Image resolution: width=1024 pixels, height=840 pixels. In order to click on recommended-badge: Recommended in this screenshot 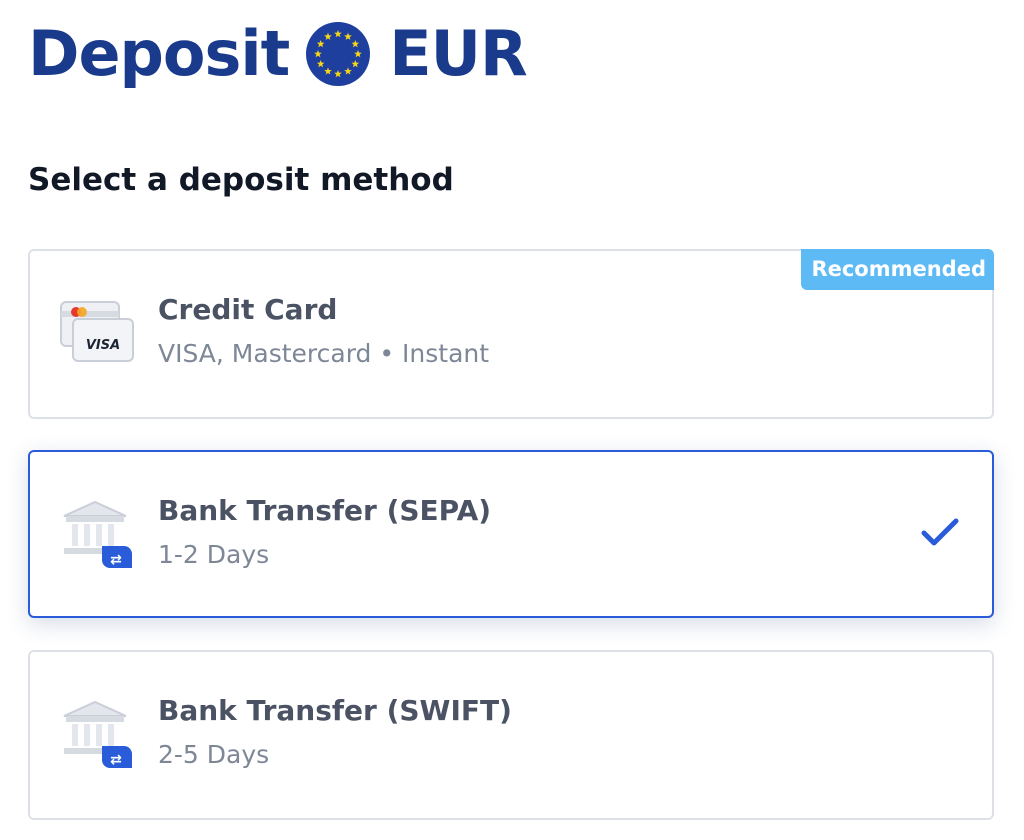, I will do `click(897, 269)`.